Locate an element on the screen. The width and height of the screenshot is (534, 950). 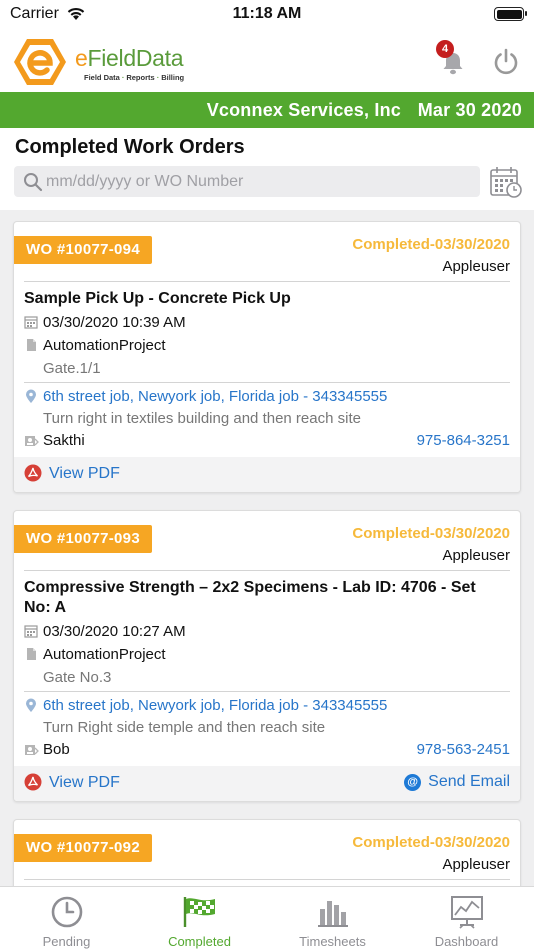
notification-badge: 4 is located at coordinates (445, 49).